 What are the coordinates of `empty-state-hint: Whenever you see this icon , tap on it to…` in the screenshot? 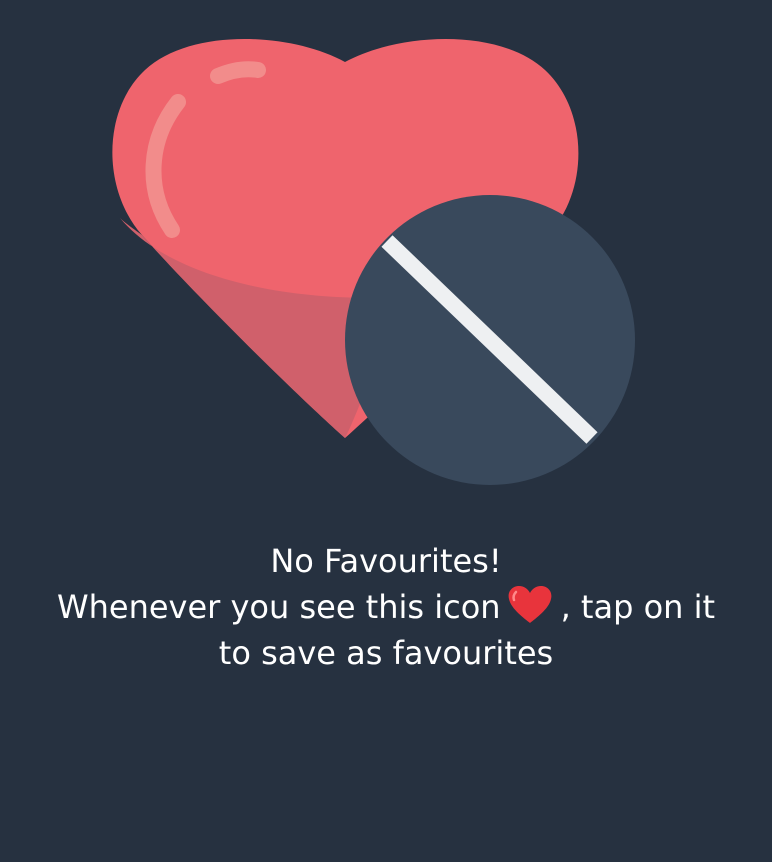 It's located at (386, 630).